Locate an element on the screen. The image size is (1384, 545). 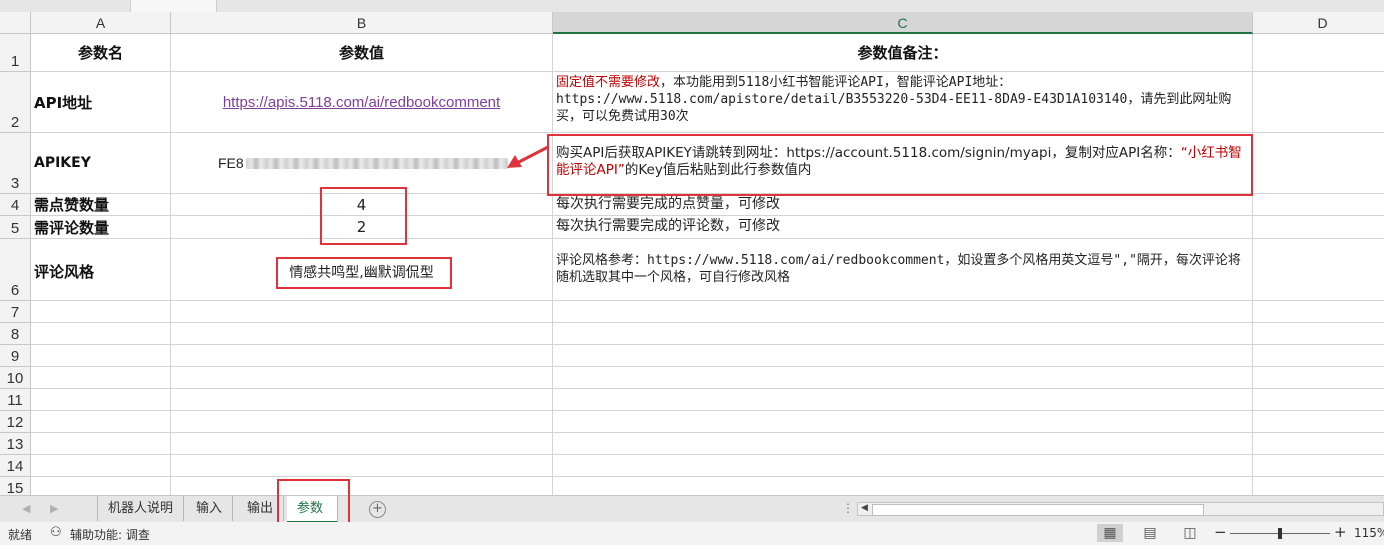
cell-b3: FE8 is located at coordinates (362, 163).